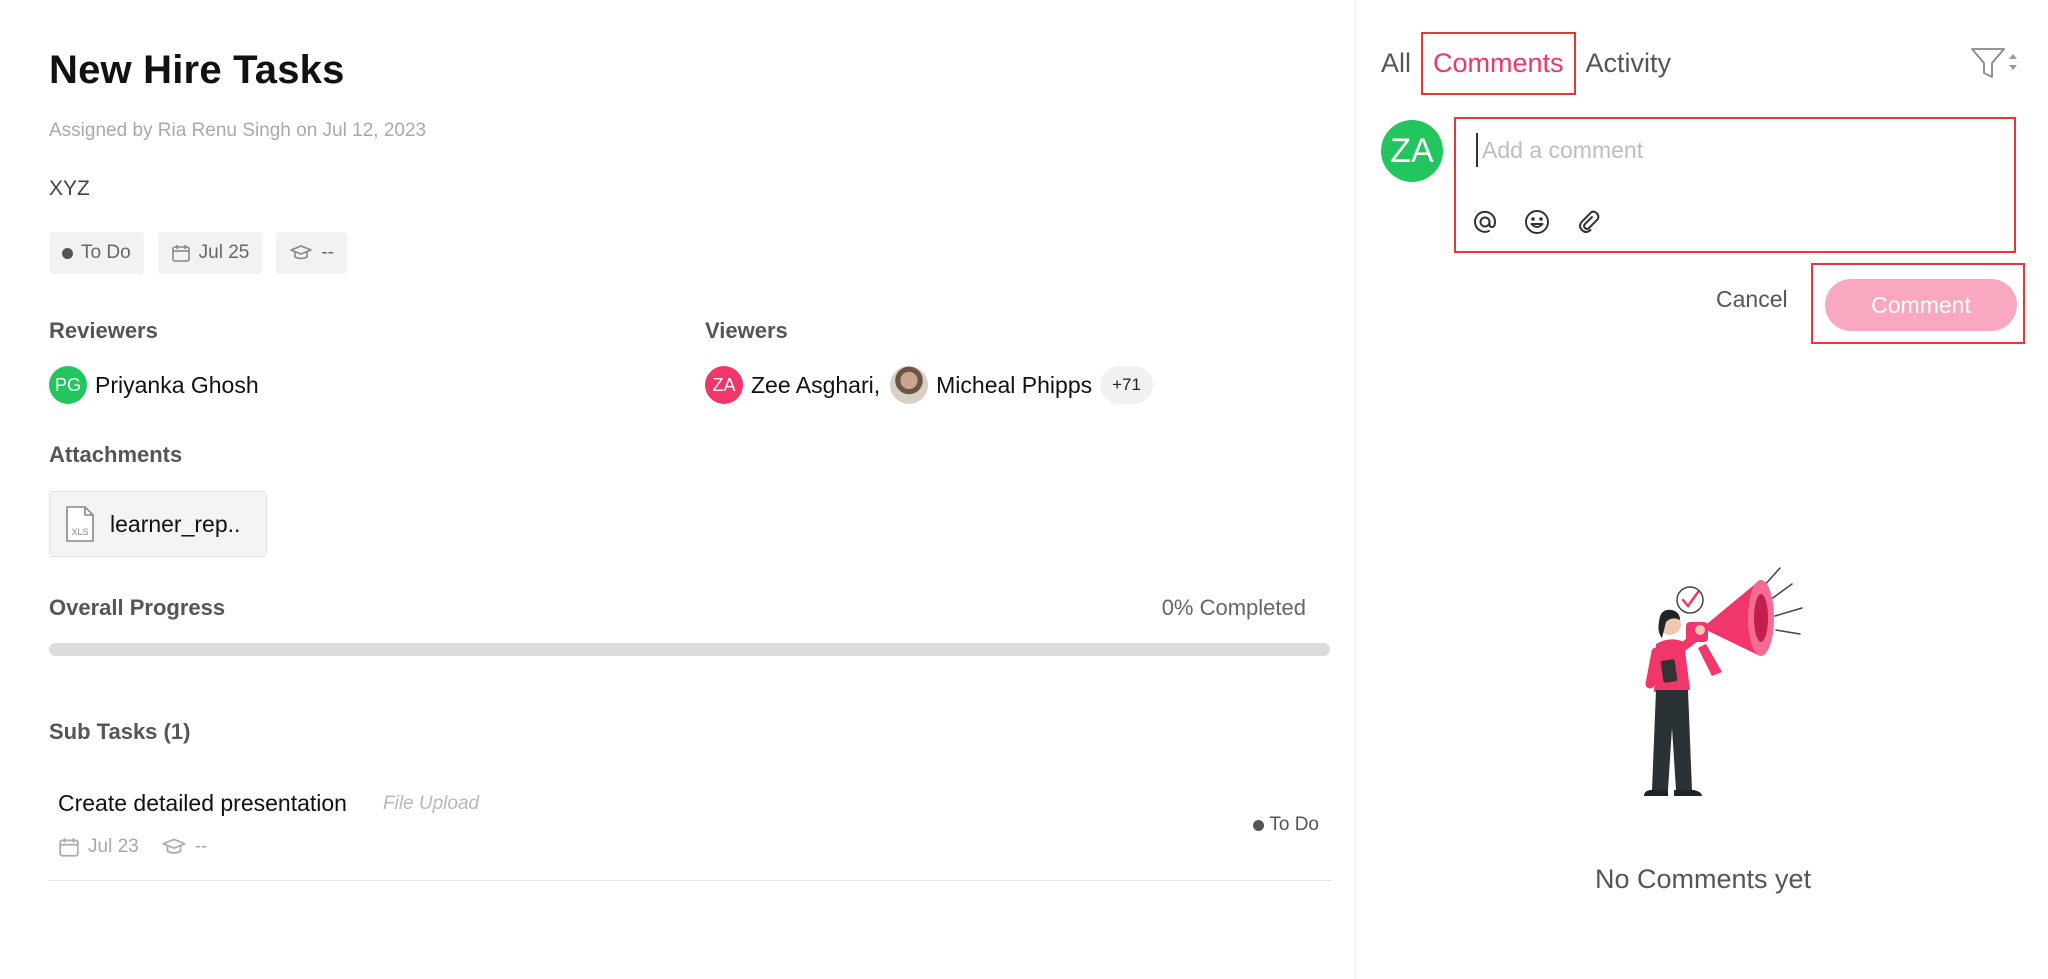 The height and width of the screenshot is (979, 2048). What do you see at coordinates (746, 330) in the screenshot?
I see `viewers-heading: Viewers` at bounding box center [746, 330].